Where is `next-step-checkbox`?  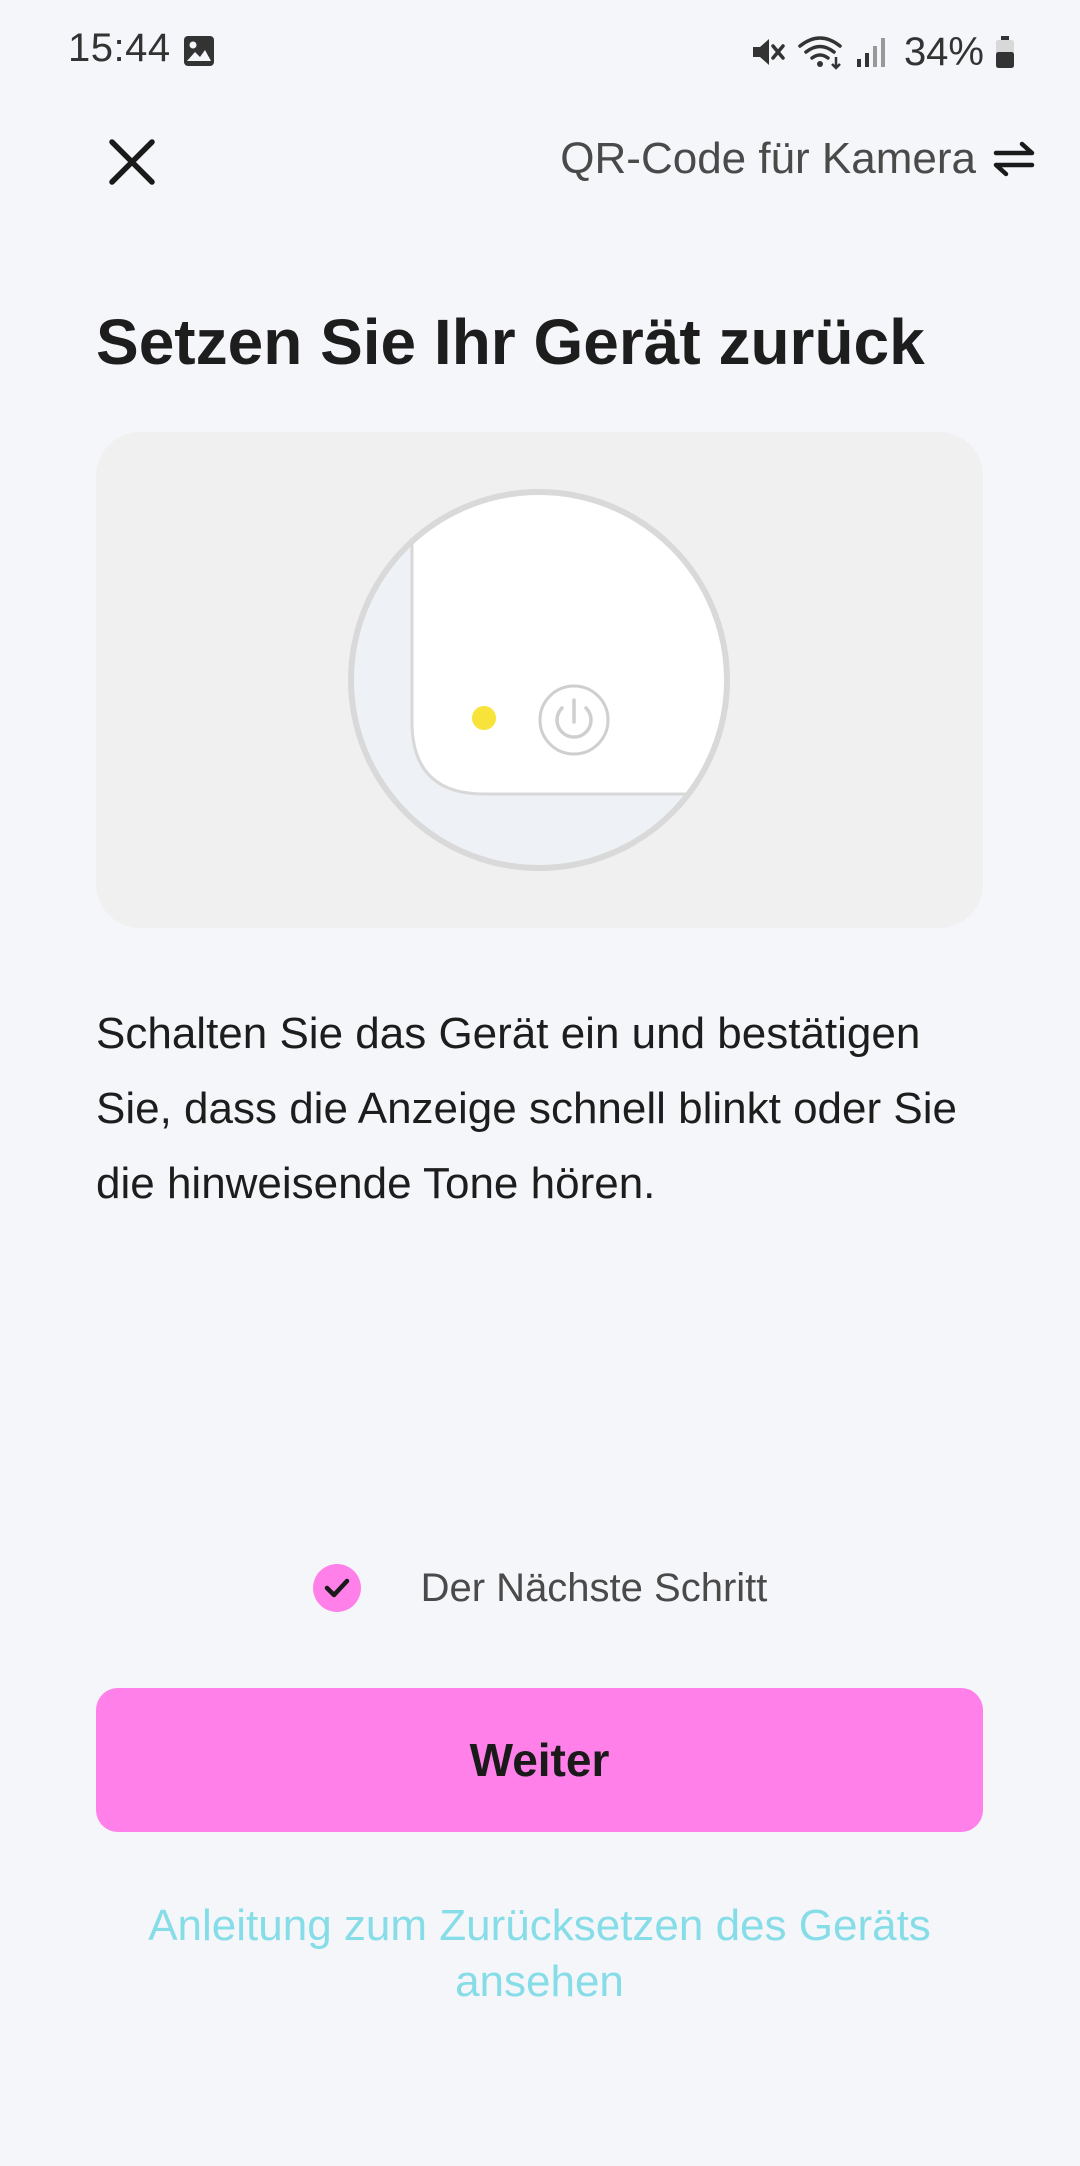 next-step-checkbox is located at coordinates (336, 1588).